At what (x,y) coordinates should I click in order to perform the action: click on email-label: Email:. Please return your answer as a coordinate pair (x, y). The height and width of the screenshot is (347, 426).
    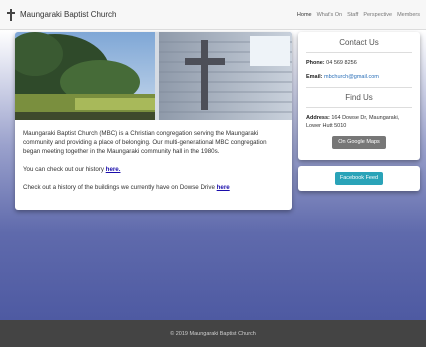
    Looking at the image, I should click on (314, 77).